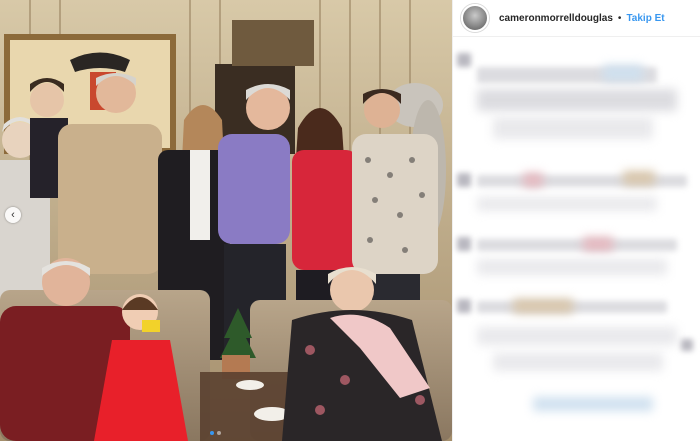 The width and height of the screenshot is (700, 441). Describe the element at coordinates (215, 433) in the screenshot. I see `carousel-indicator` at that location.